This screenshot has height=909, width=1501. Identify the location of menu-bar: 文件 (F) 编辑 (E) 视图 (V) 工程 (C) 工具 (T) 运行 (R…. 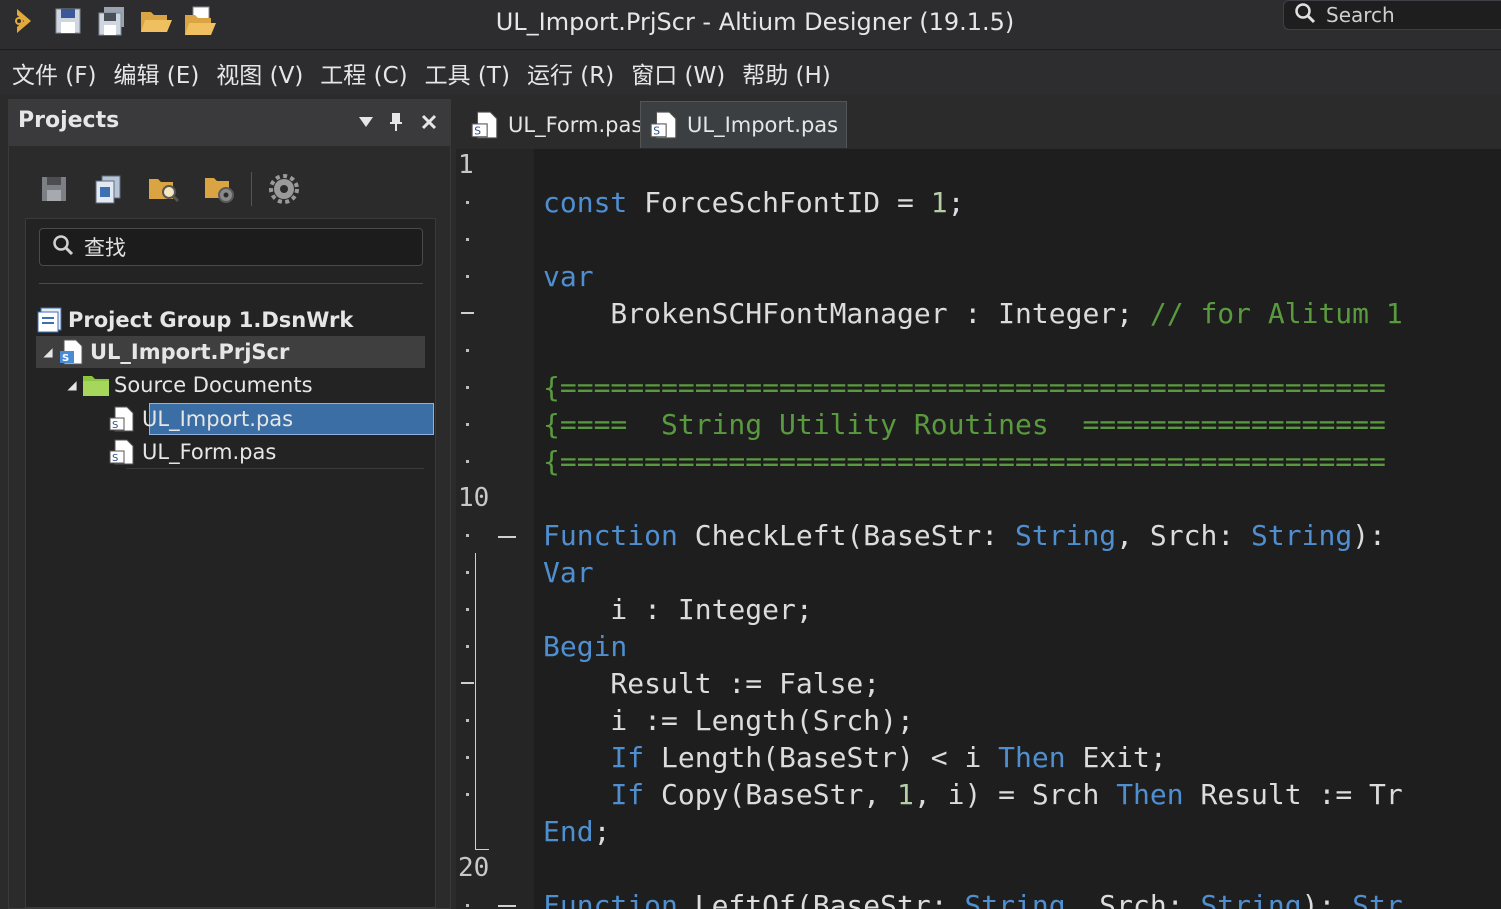
(750, 73).